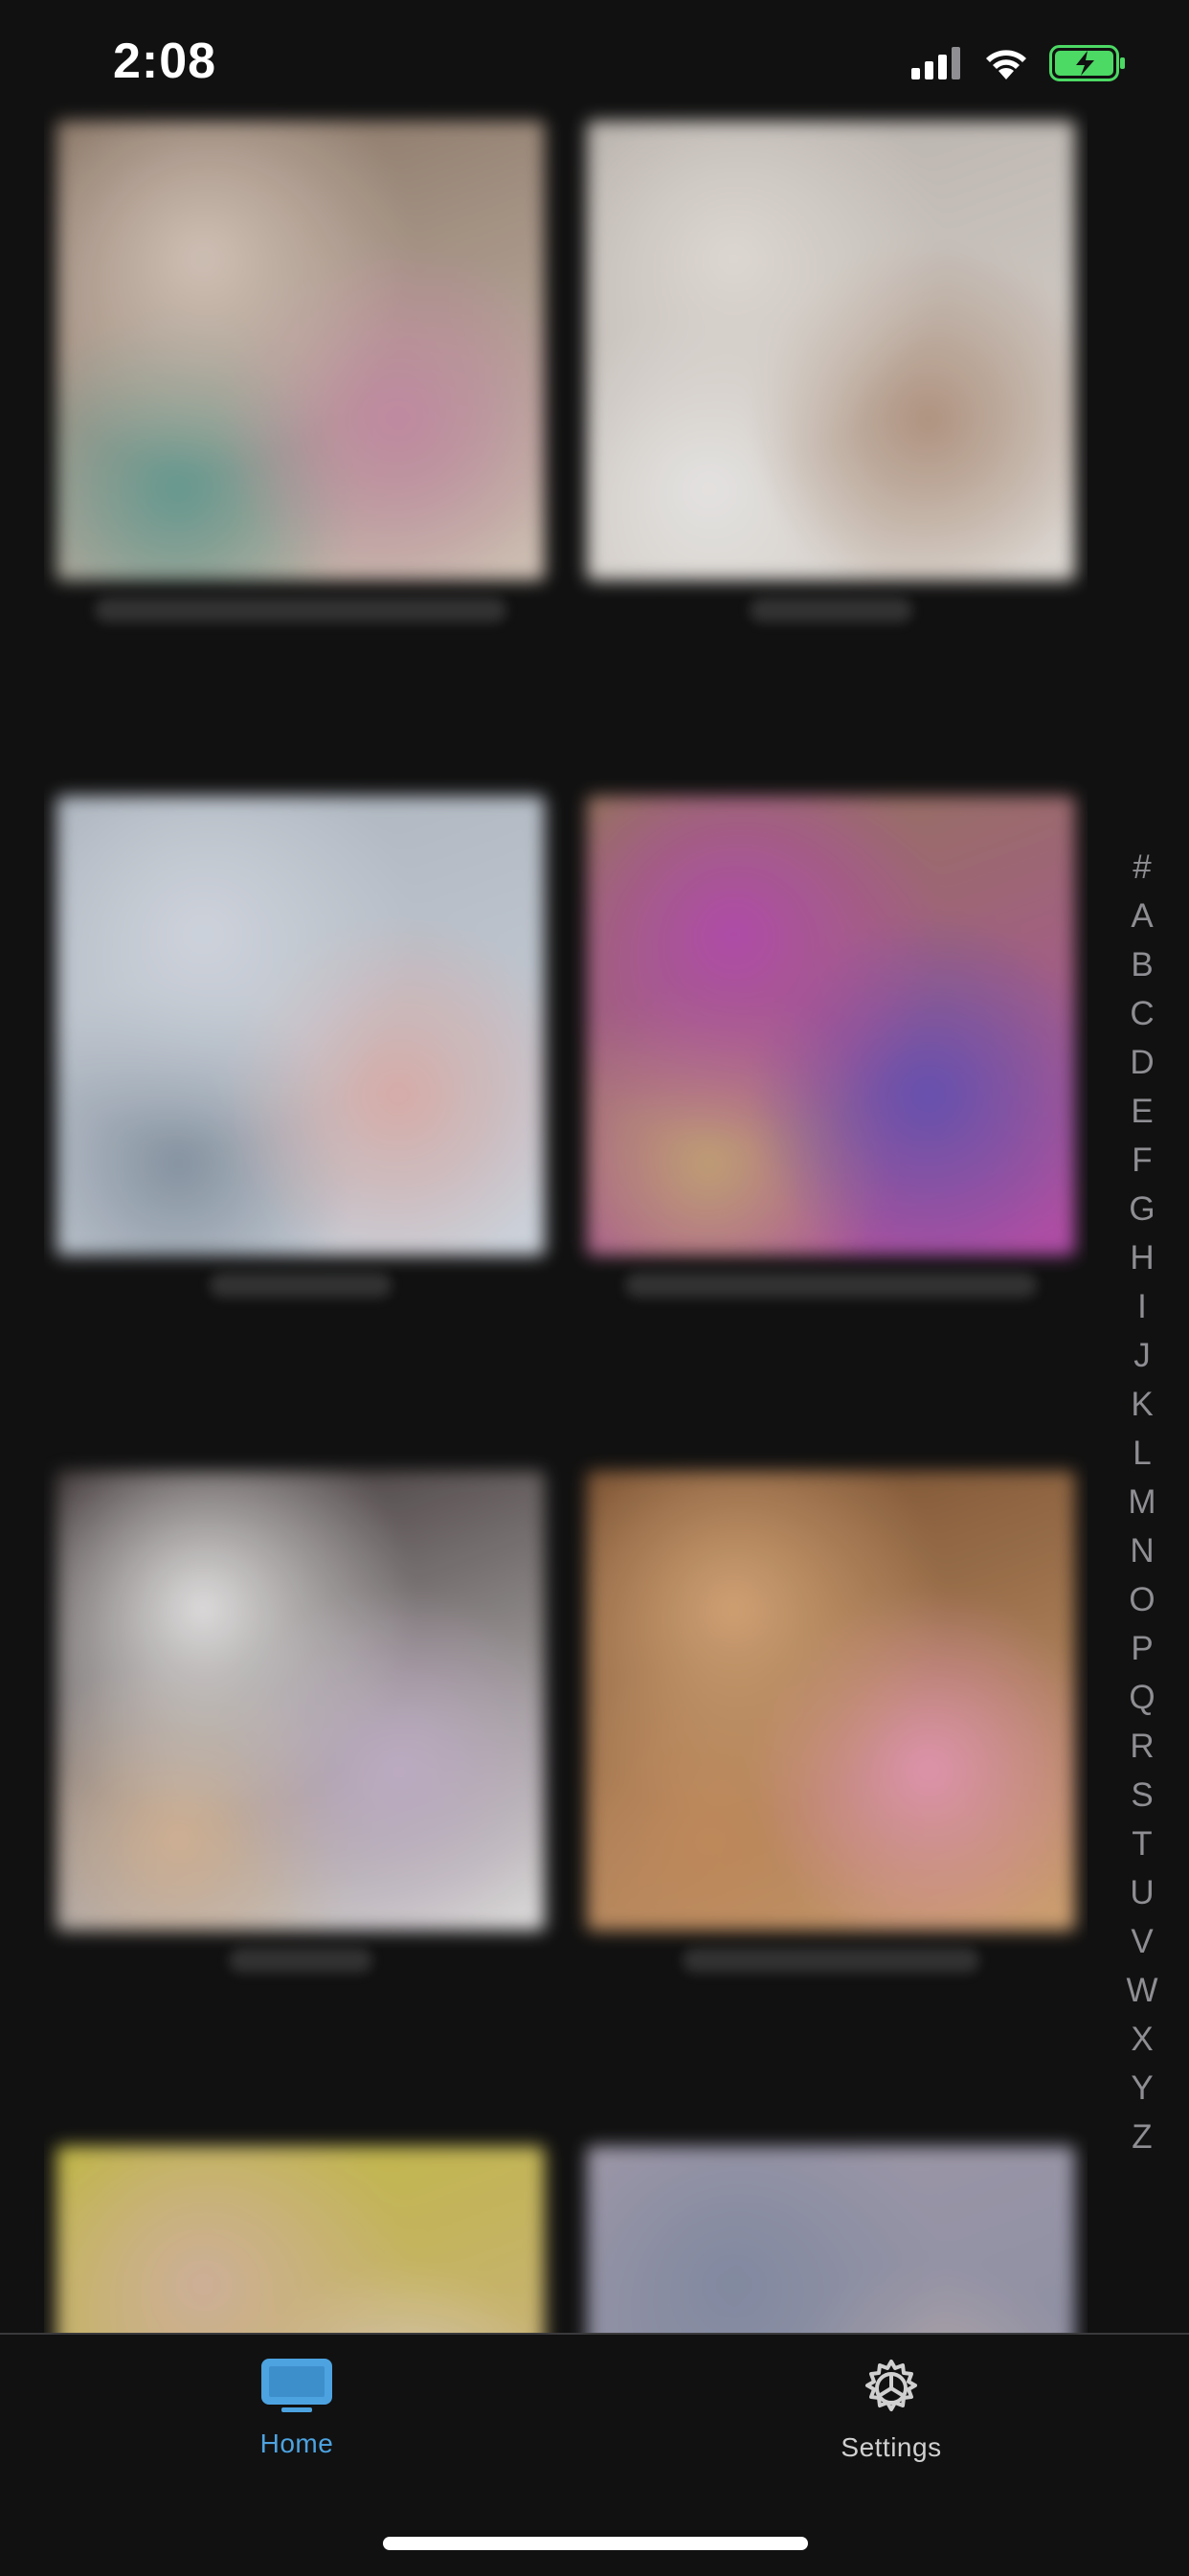  I want to click on index-letter: P, so click(1142, 1648).